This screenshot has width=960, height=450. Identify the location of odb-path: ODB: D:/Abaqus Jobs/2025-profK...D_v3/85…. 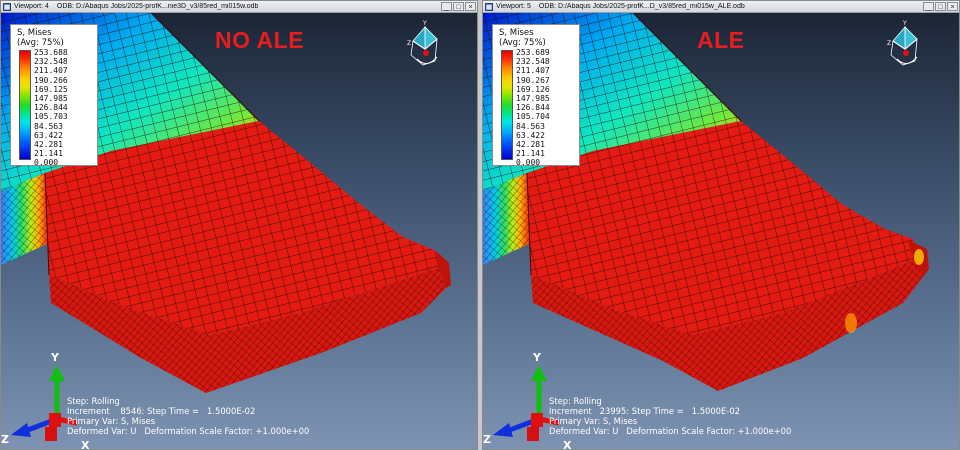
(641, 6).